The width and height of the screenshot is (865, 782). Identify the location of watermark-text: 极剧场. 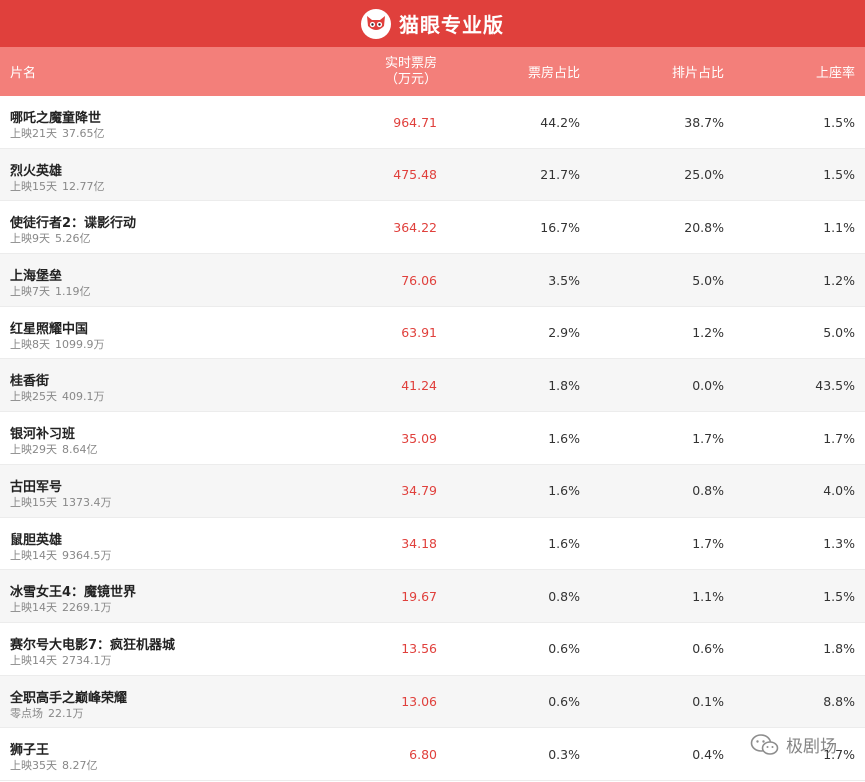
(811, 747).